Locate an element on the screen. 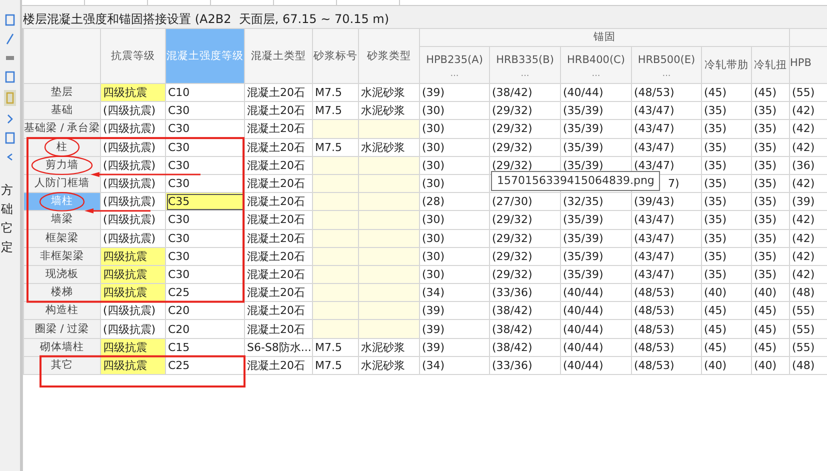 The image size is (827, 471). table-cell: (28) is located at coordinates (455, 201).